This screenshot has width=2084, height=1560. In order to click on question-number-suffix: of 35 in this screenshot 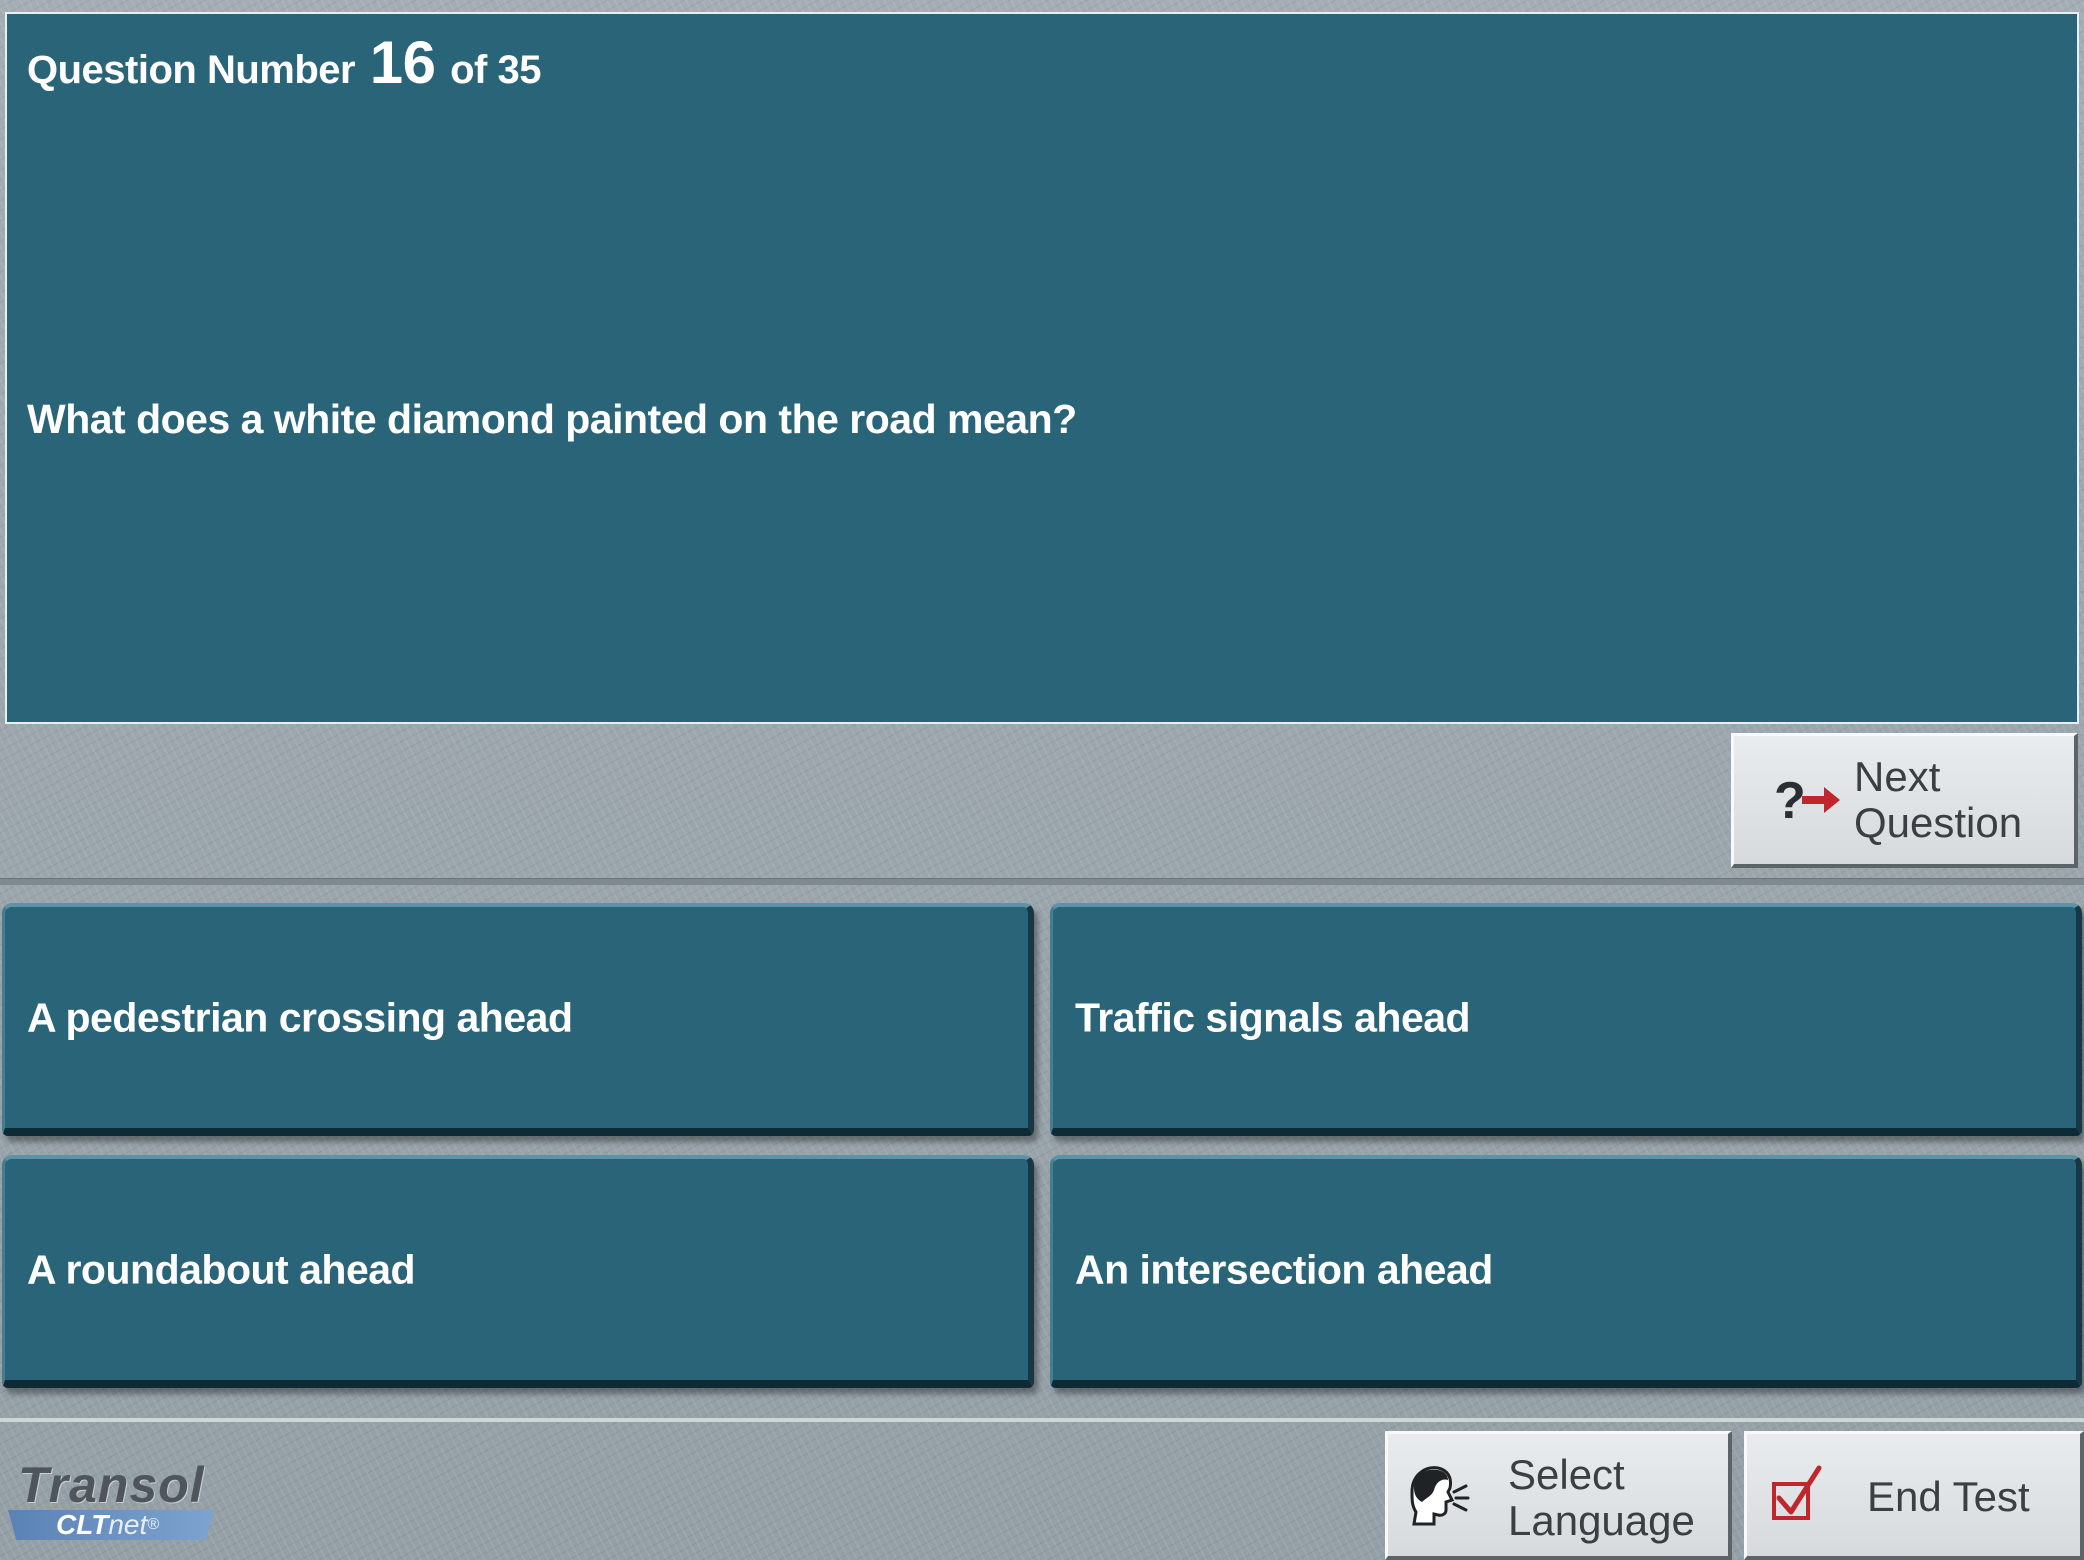, I will do `click(495, 70)`.